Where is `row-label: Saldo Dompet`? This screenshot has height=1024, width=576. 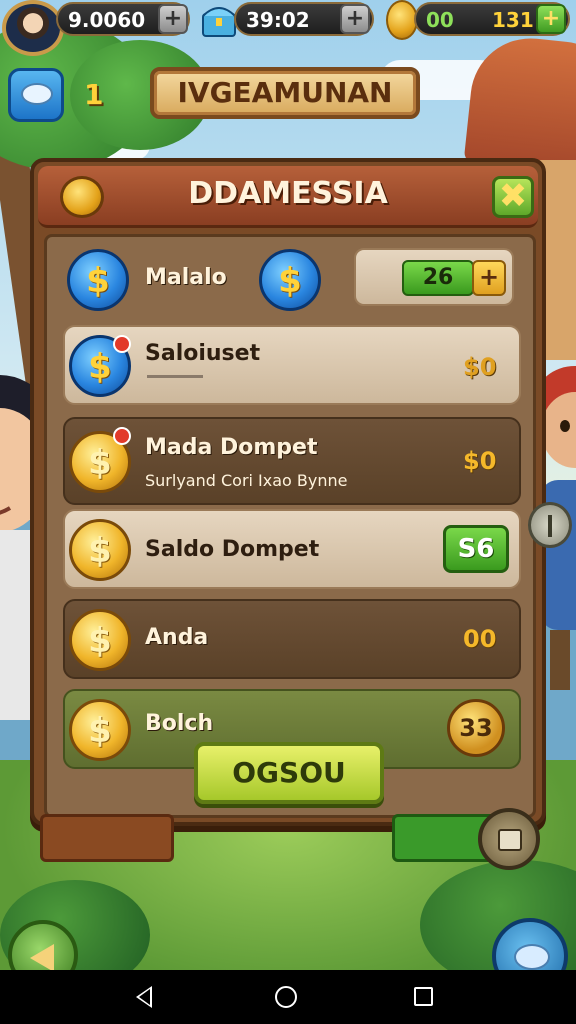
row-label: Saldo Dompet is located at coordinates (232, 549).